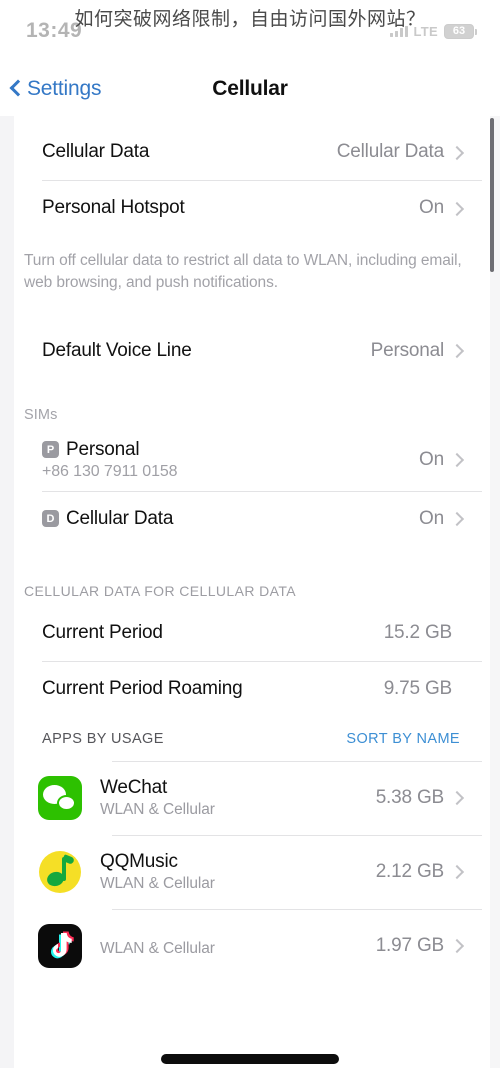 This screenshot has width=500, height=1068. I want to click on overlay-caption: 如何突破网络限制，自由访问国外网站？, so click(250, 19).